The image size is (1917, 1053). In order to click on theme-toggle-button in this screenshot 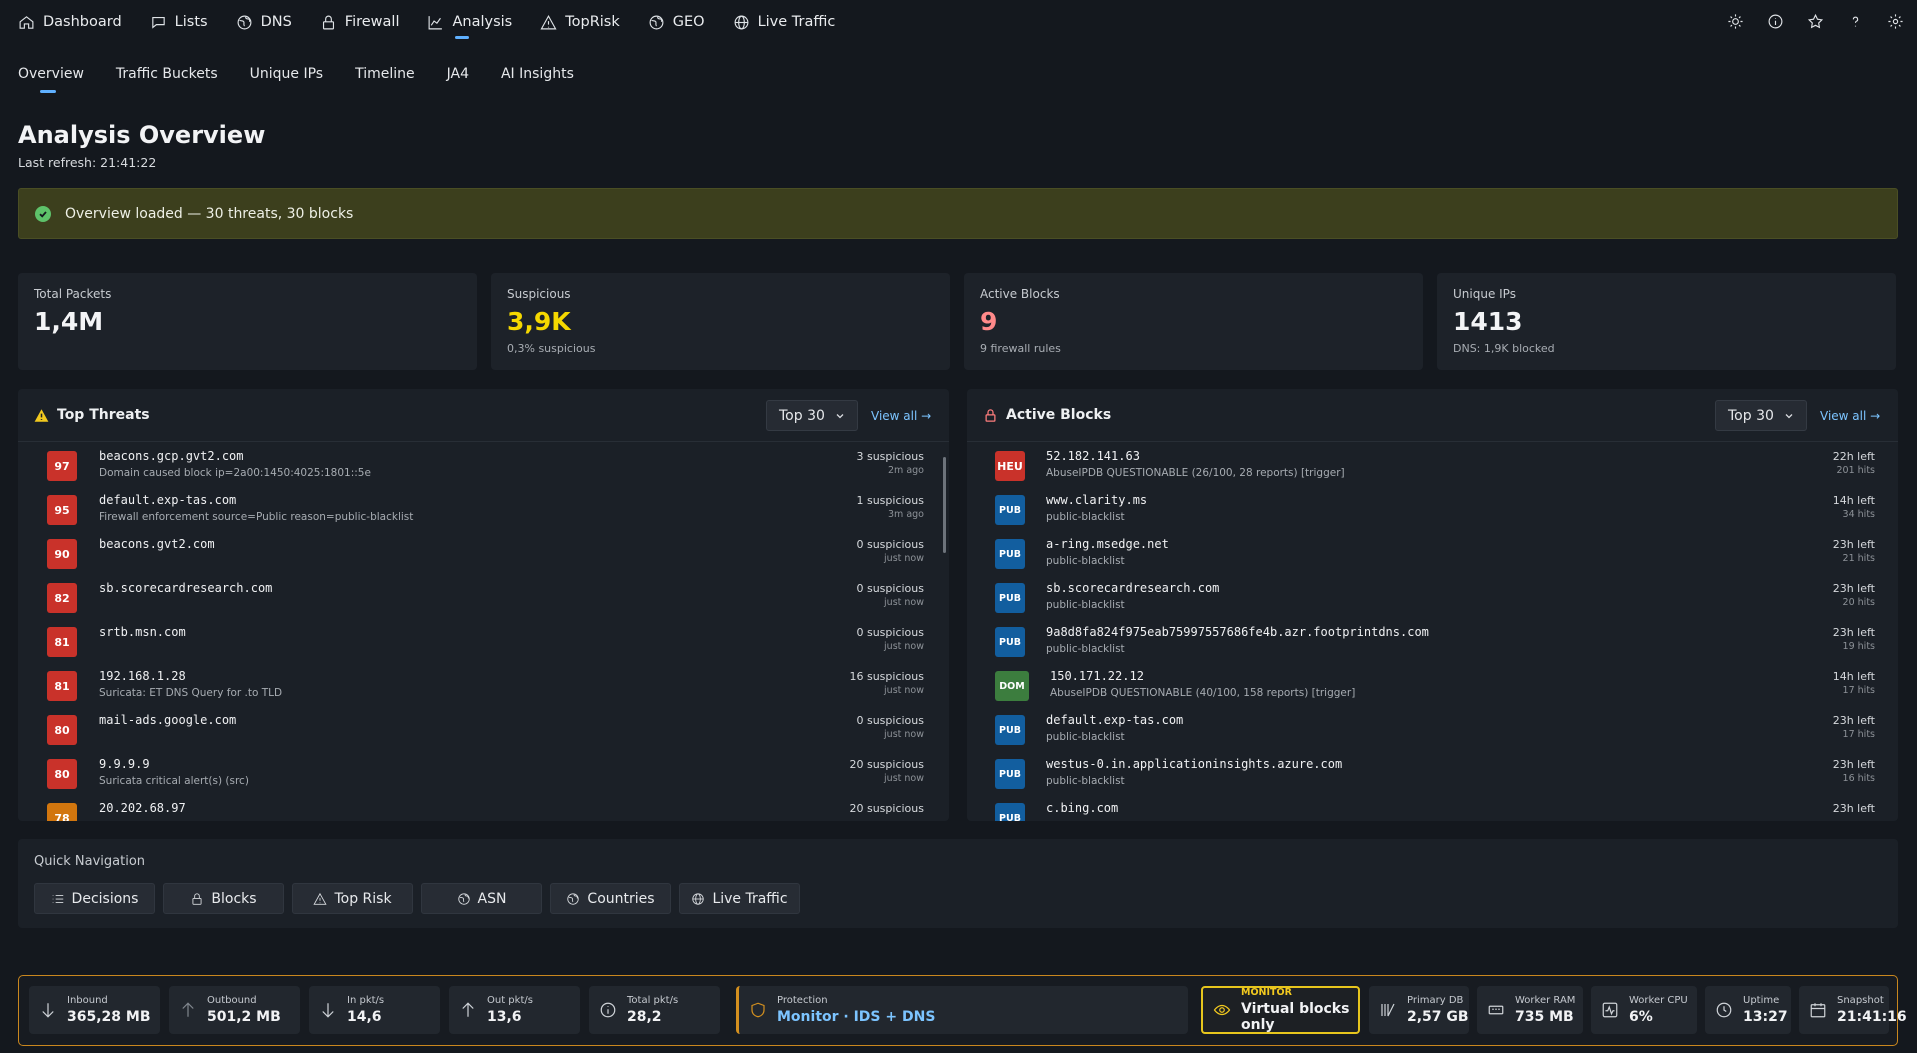, I will do `click(1735, 21)`.